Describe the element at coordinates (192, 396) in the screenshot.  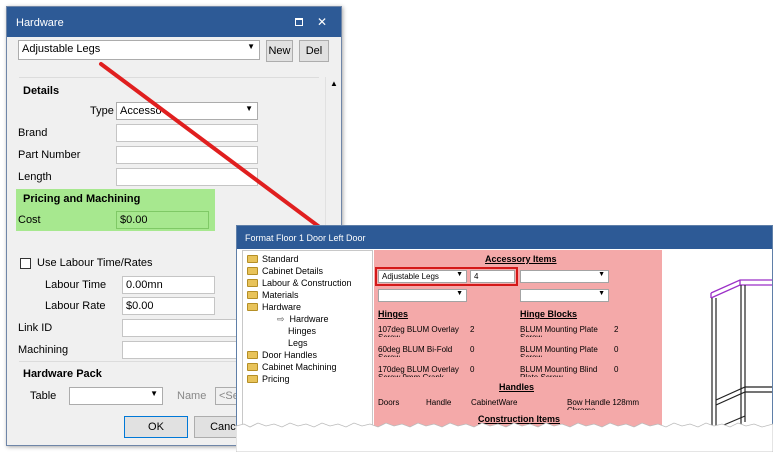
I see `name-label: Name` at that location.